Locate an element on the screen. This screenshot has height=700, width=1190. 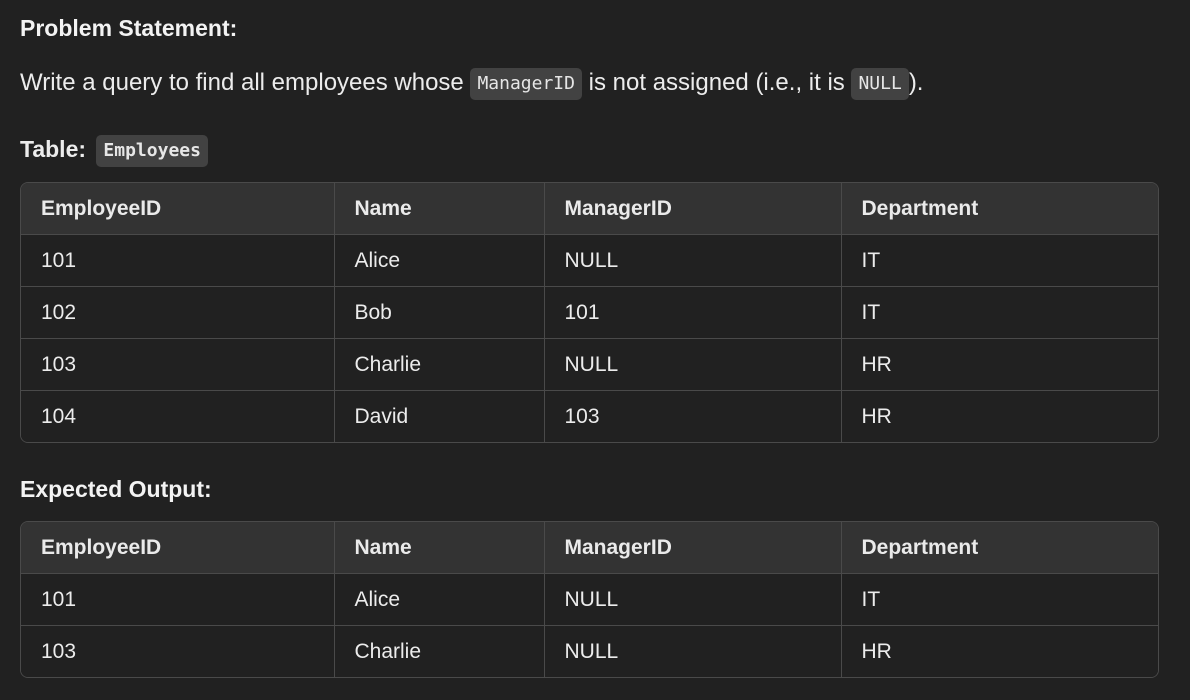
problem-statement-heading: Problem Statement: is located at coordinates (129, 28).